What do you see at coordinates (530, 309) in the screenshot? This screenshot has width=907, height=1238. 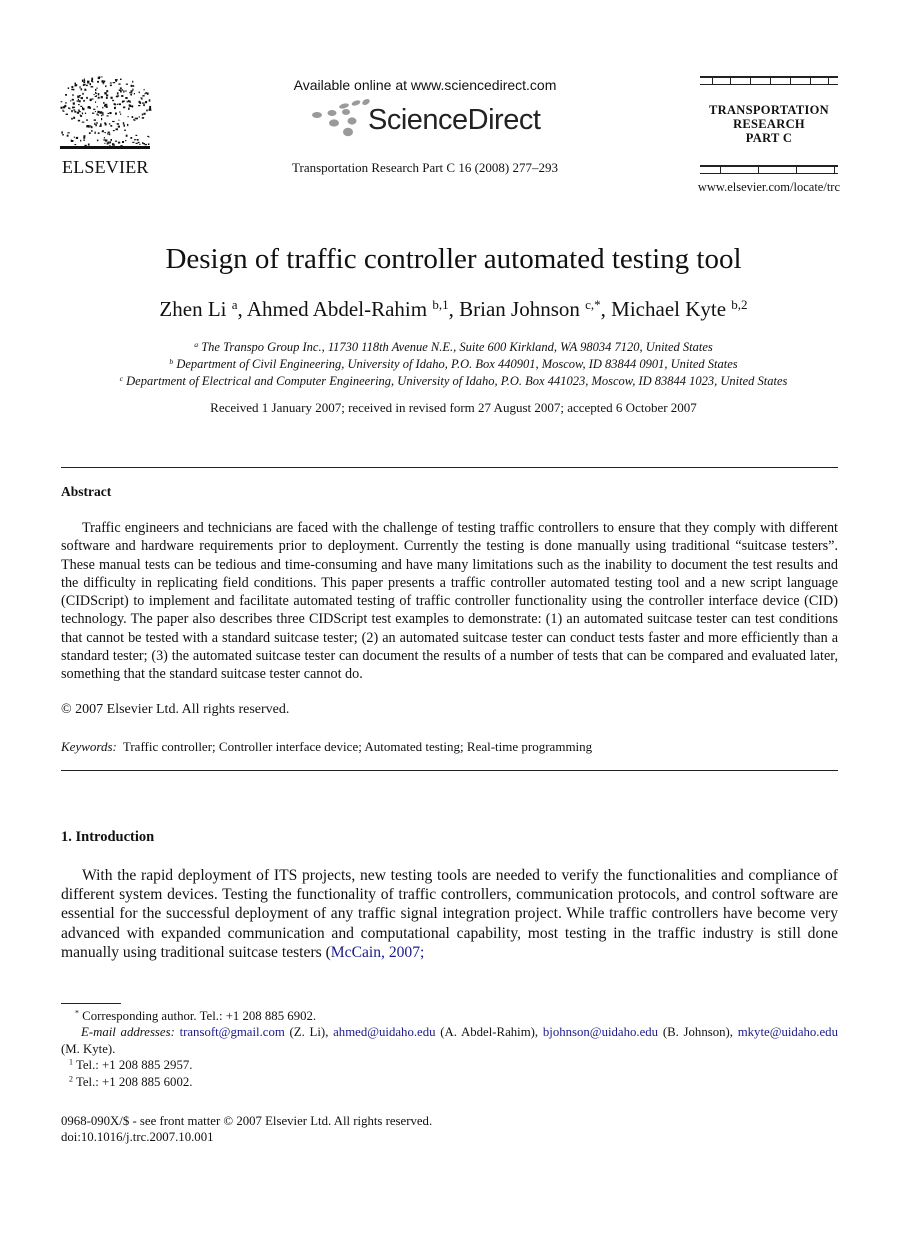 I see `author: Brian Johnson c,*` at bounding box center [530, 309].